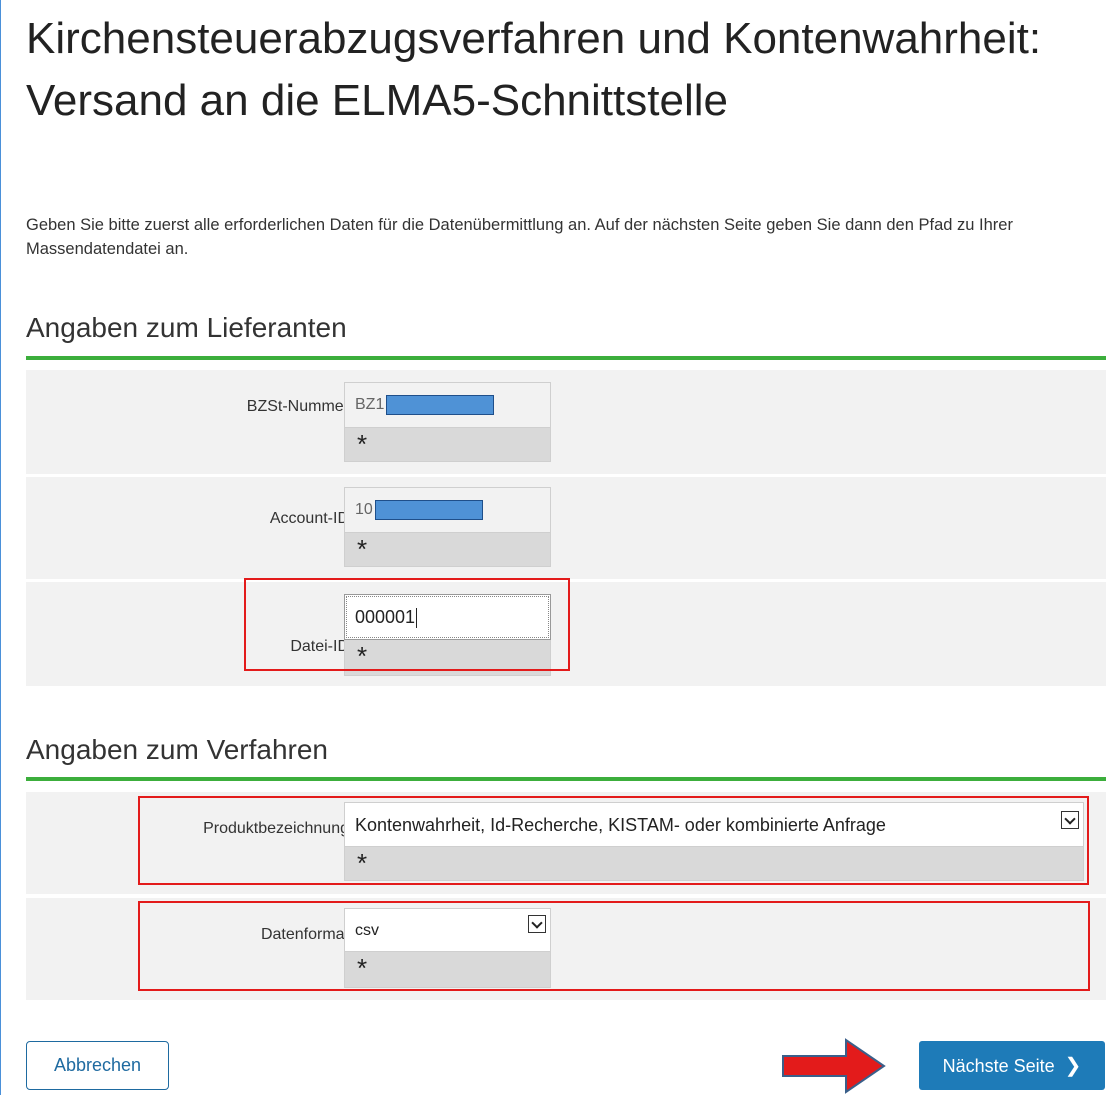 The height and width of the screenshot is (1096, 1107). Describe the element at coordinates (447, 445) in the screenshot. I see `bzst-required-marker: *` at that location.